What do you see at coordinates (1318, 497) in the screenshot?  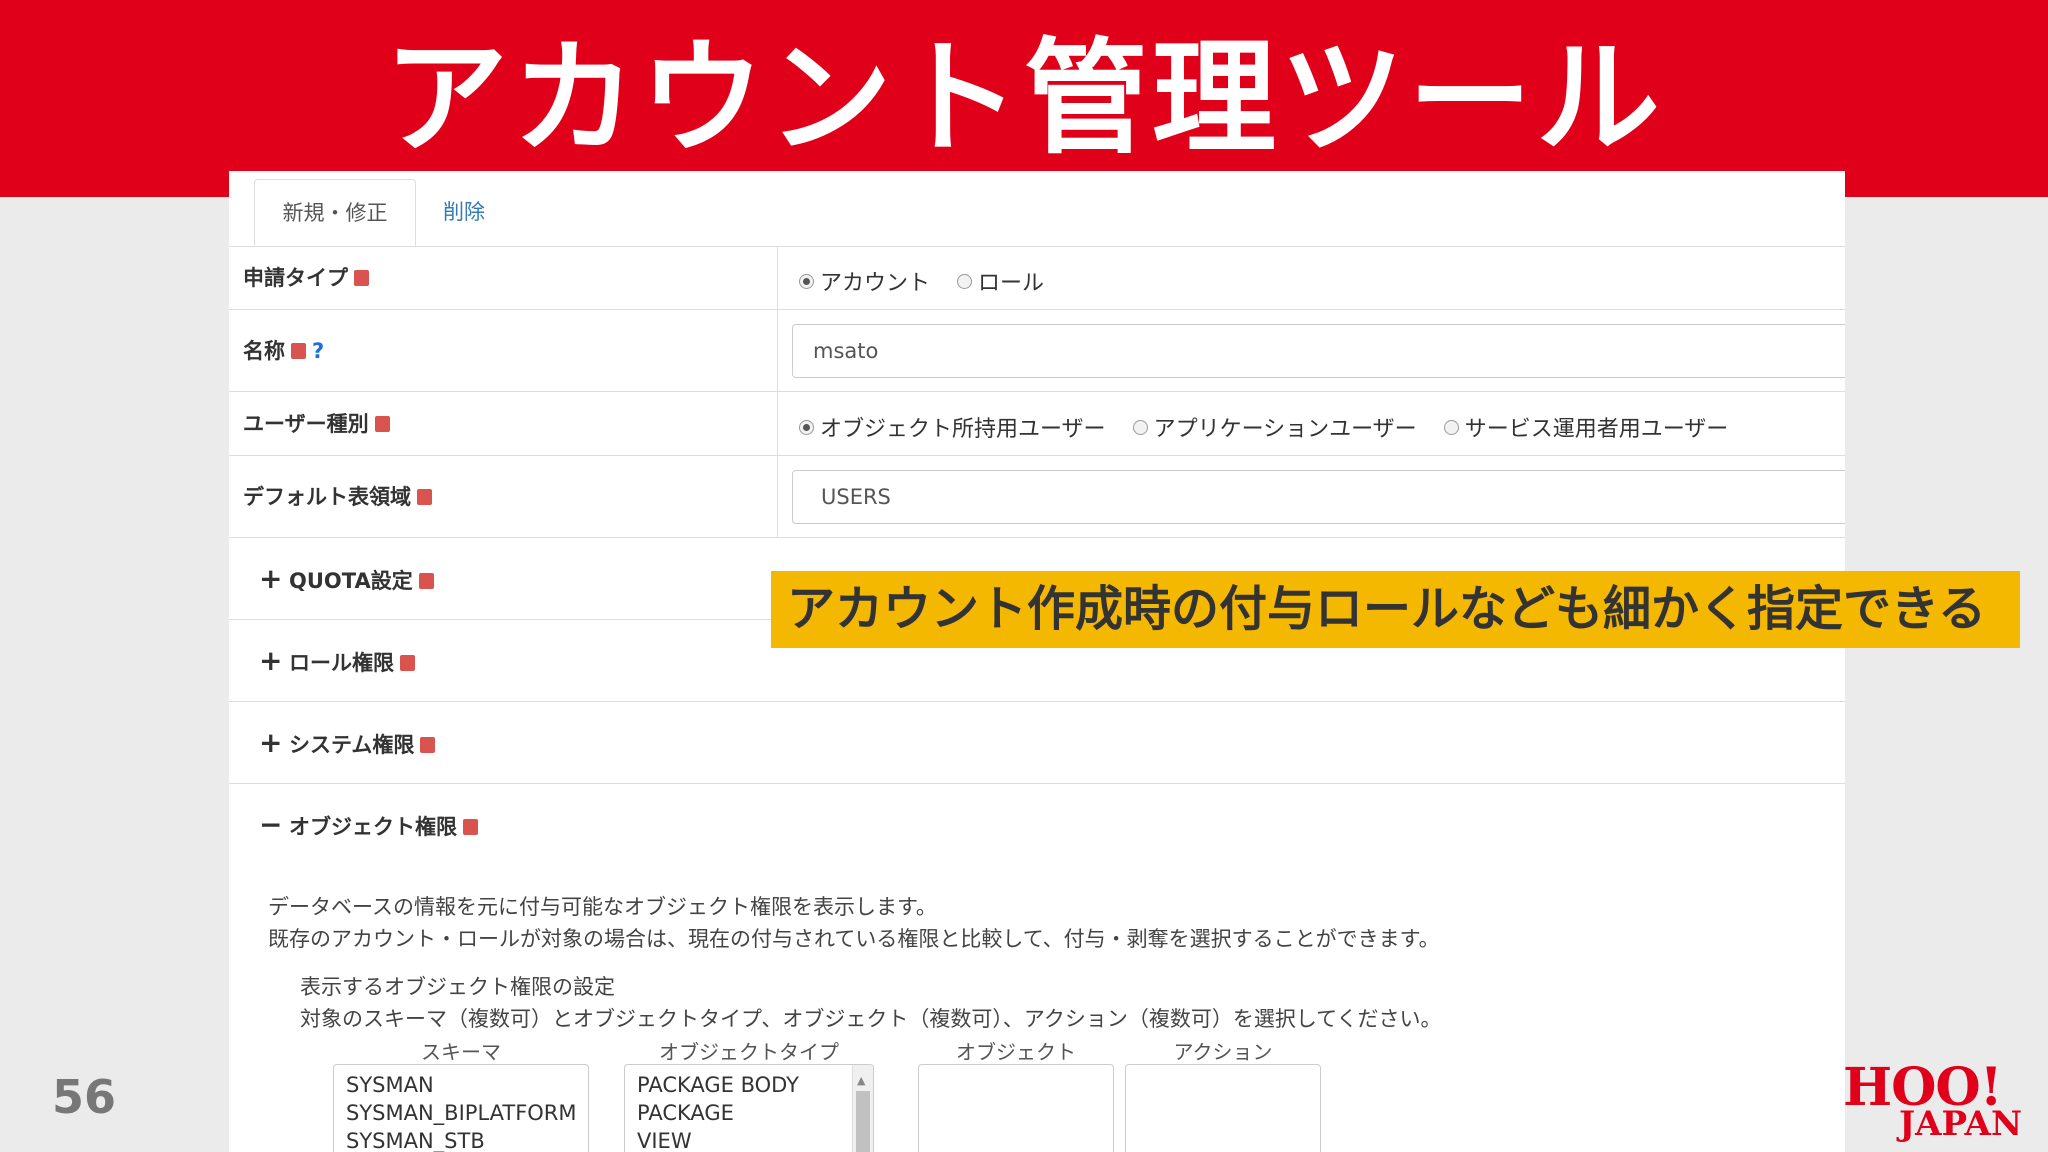 I see `default-tablespace-input: USERS` at bounding box center [1318, 497].